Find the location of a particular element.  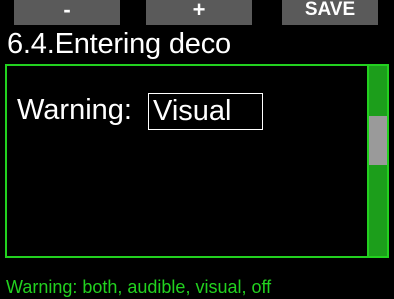

warning-label: Warning: is located at coordinates (74, 110).